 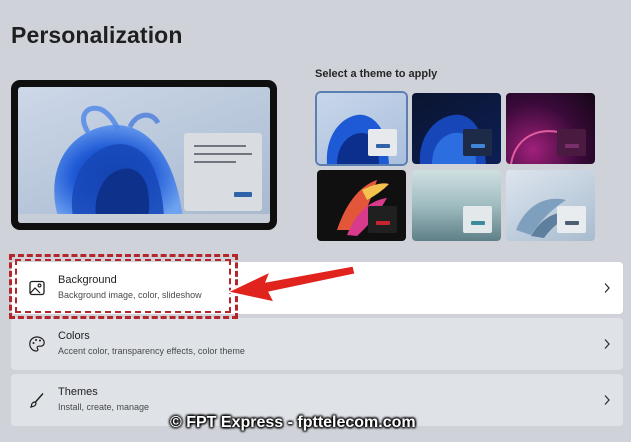 I want to click on watermark: © FPT Express - fpttelecom.com, so click(x=293, y=422).